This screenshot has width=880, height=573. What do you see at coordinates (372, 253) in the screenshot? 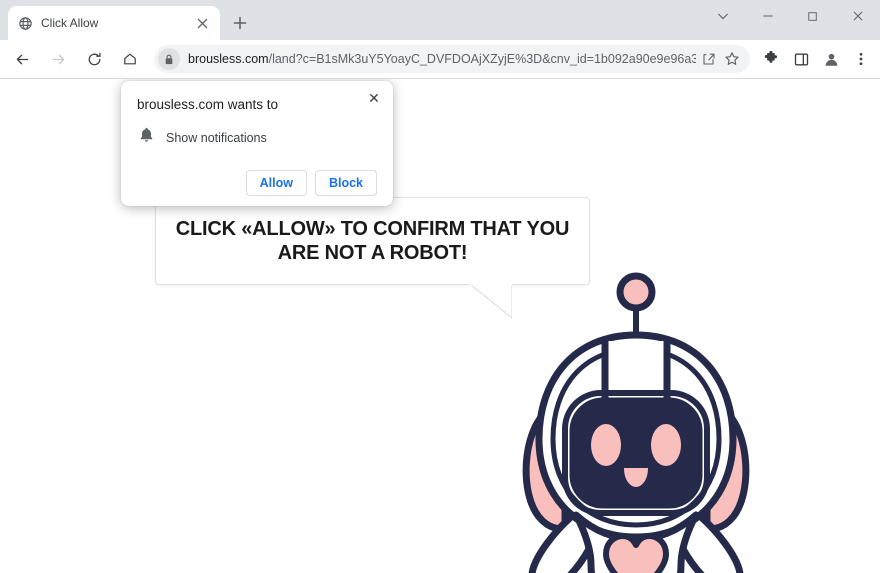
I see `speech-bubble-line-2: ARE NOT A ROBOT!` at bounding box center [372, 253].